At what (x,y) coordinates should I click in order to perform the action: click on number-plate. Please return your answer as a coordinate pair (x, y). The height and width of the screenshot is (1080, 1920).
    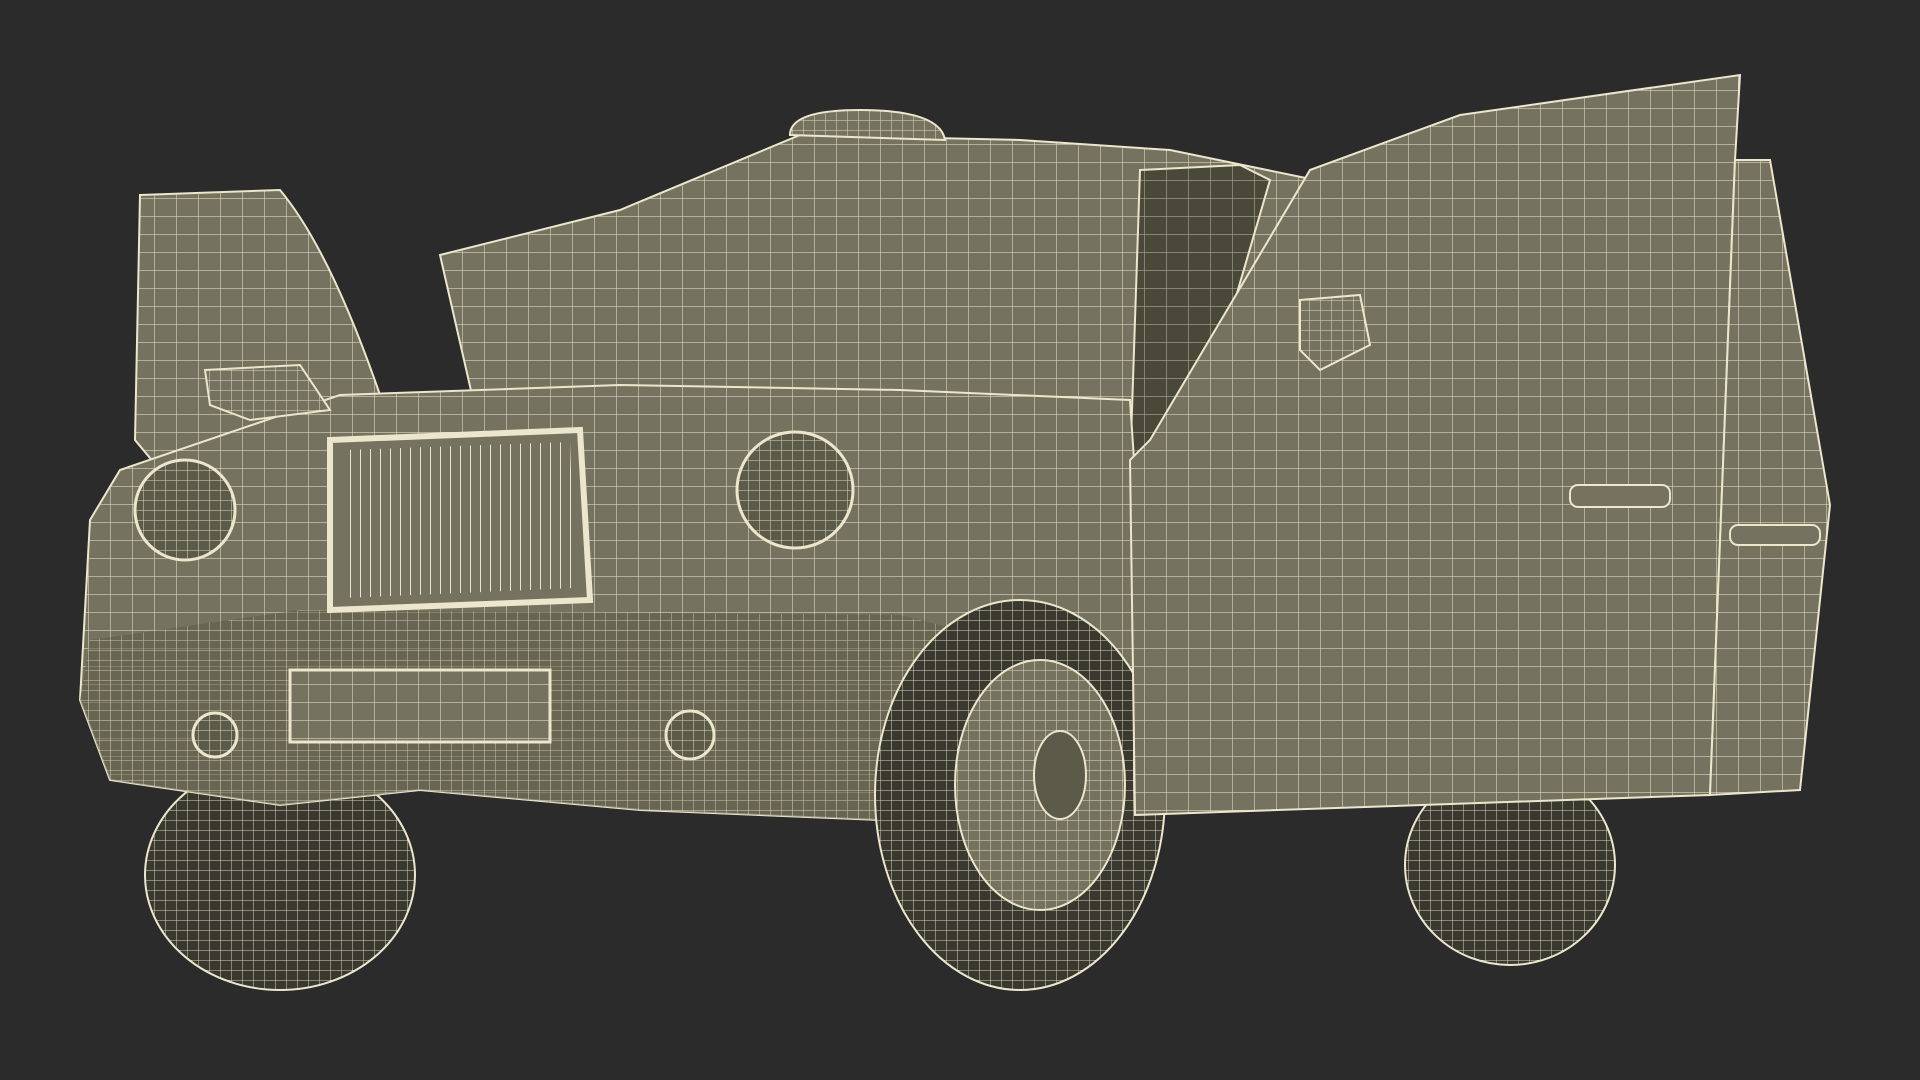
    Looking at the image, I should click on (420, 706).